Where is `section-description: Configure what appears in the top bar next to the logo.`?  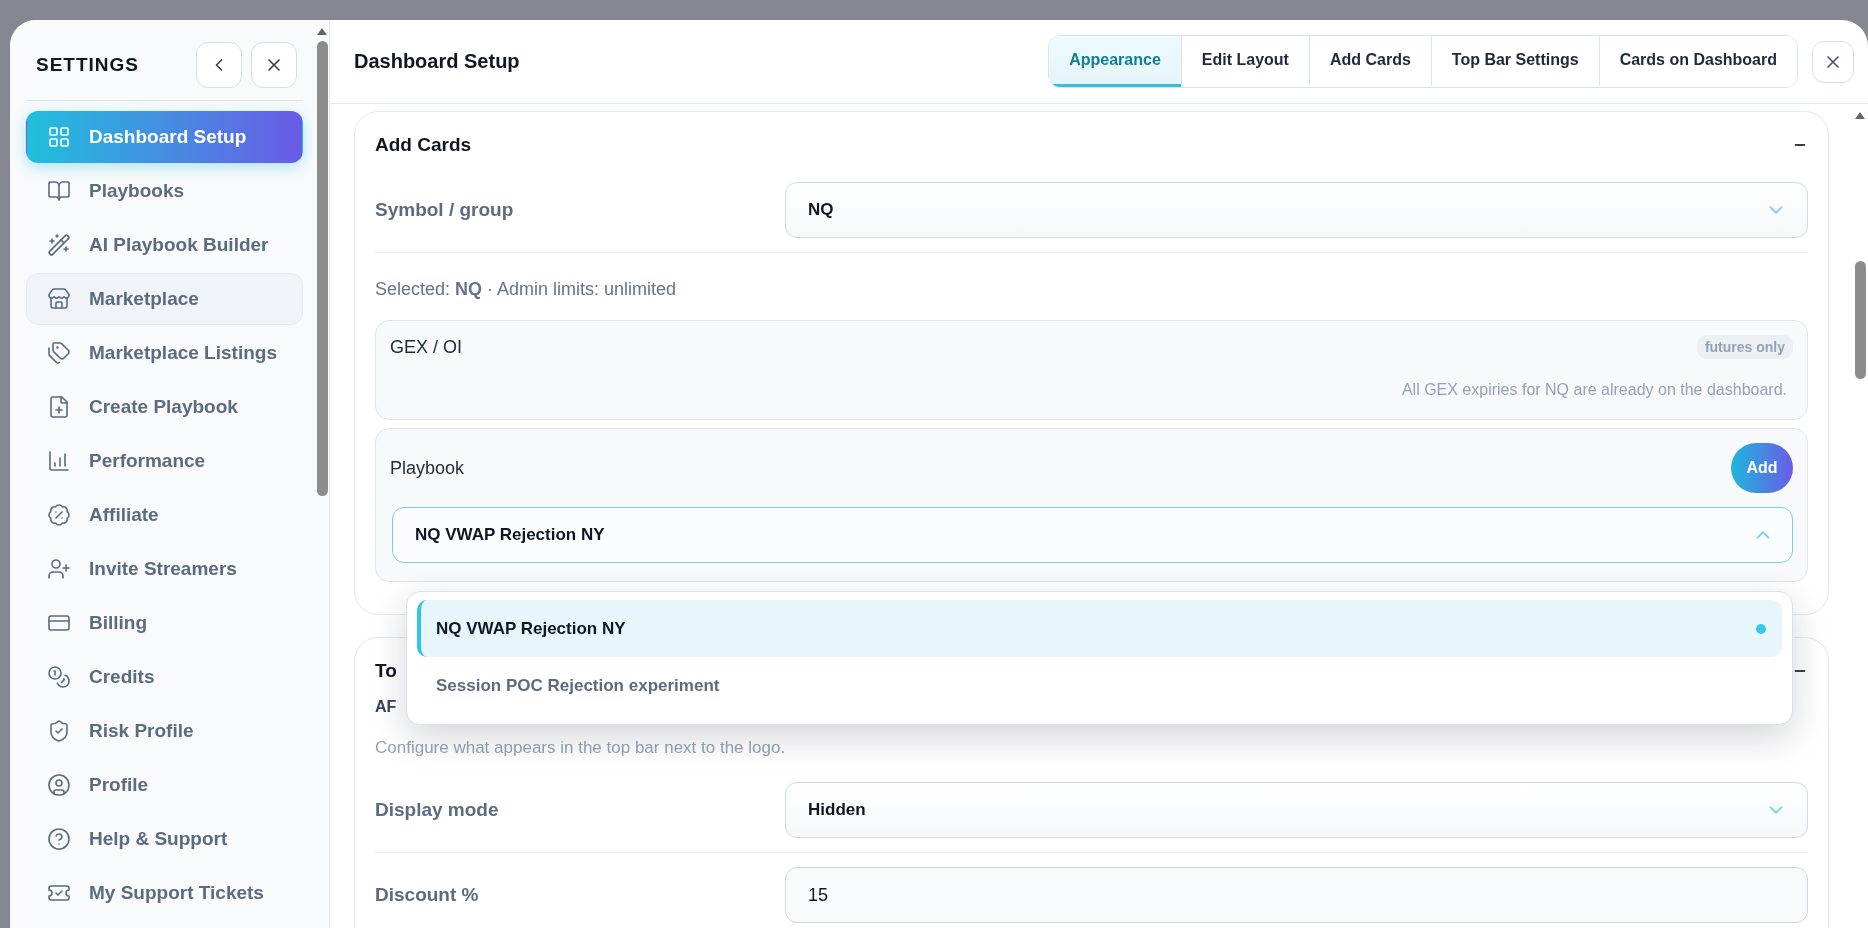
section-description: Configure what appears in the top bar next to the logo. is located at coordinates (581, 748).